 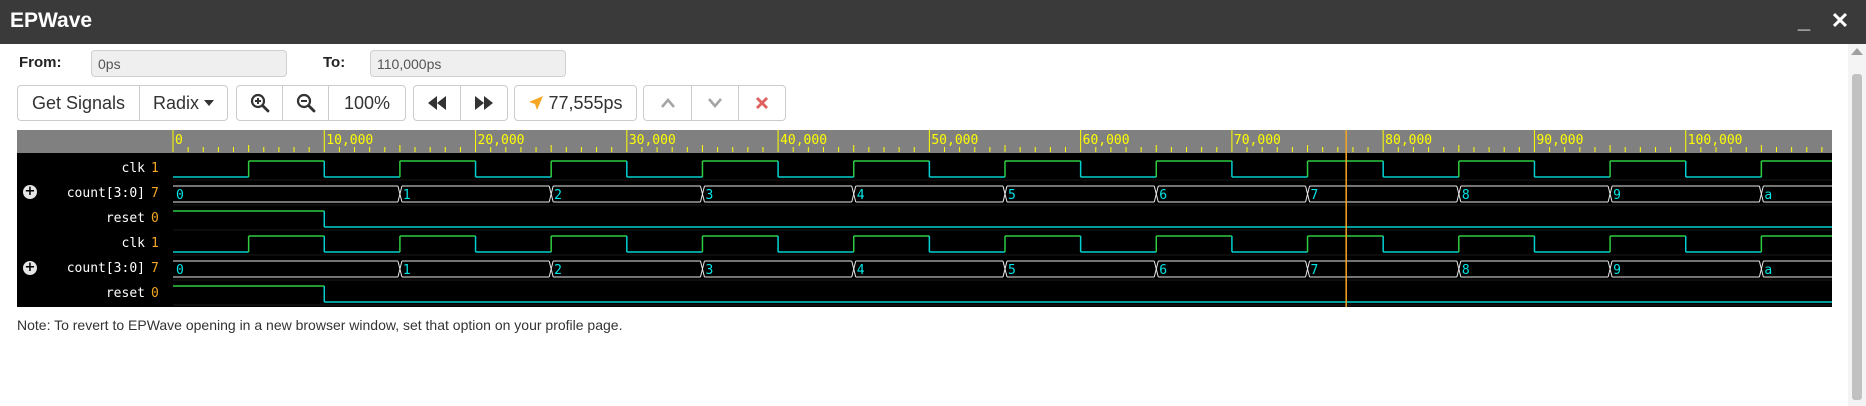 I want to click on chevron-down-icon, so click(x=715, y=103).